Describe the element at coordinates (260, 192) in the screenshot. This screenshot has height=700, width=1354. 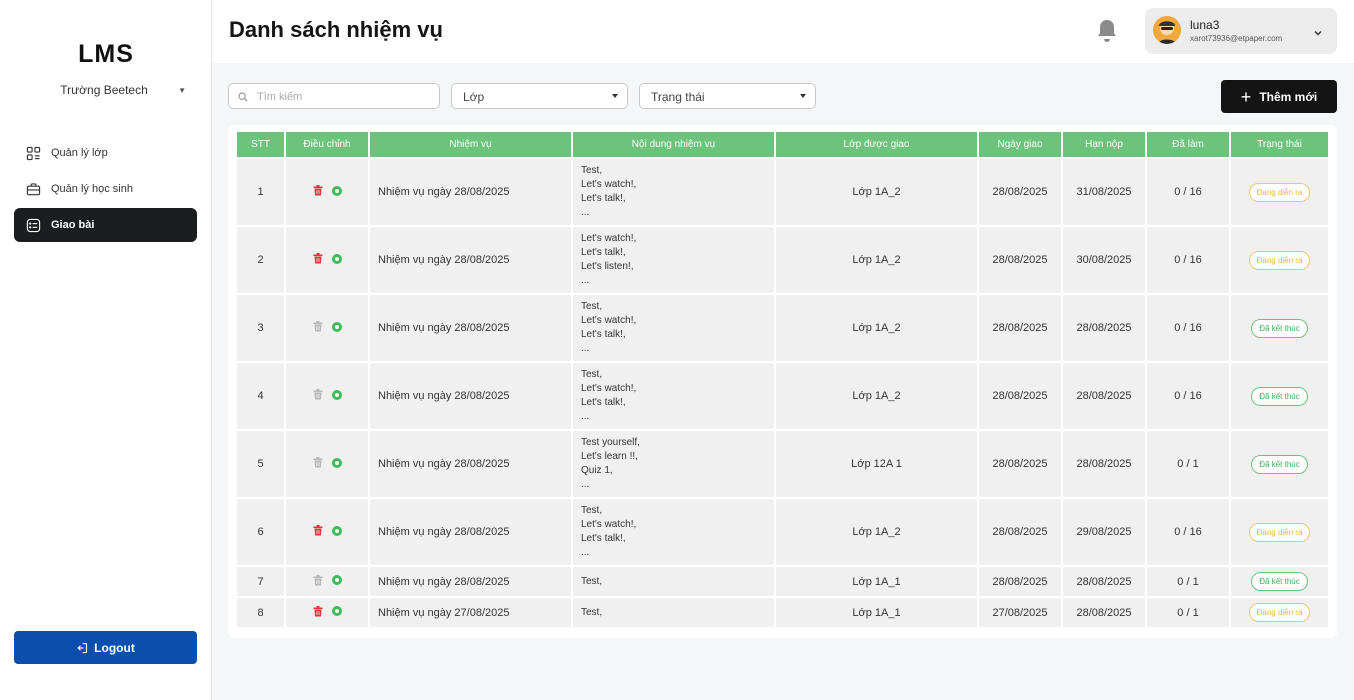
I see `cell-stt: 1` at that location.